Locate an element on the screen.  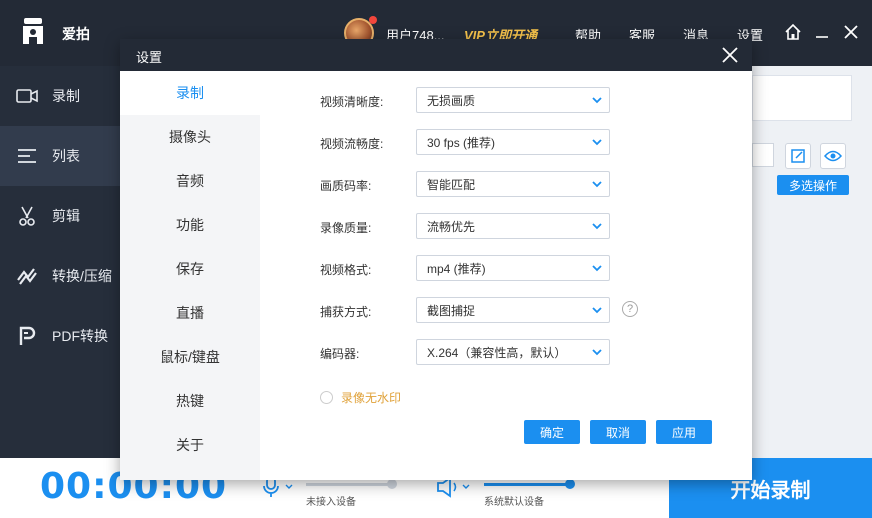
select-value: 智能匹配 is located at coordinates (451, 184).